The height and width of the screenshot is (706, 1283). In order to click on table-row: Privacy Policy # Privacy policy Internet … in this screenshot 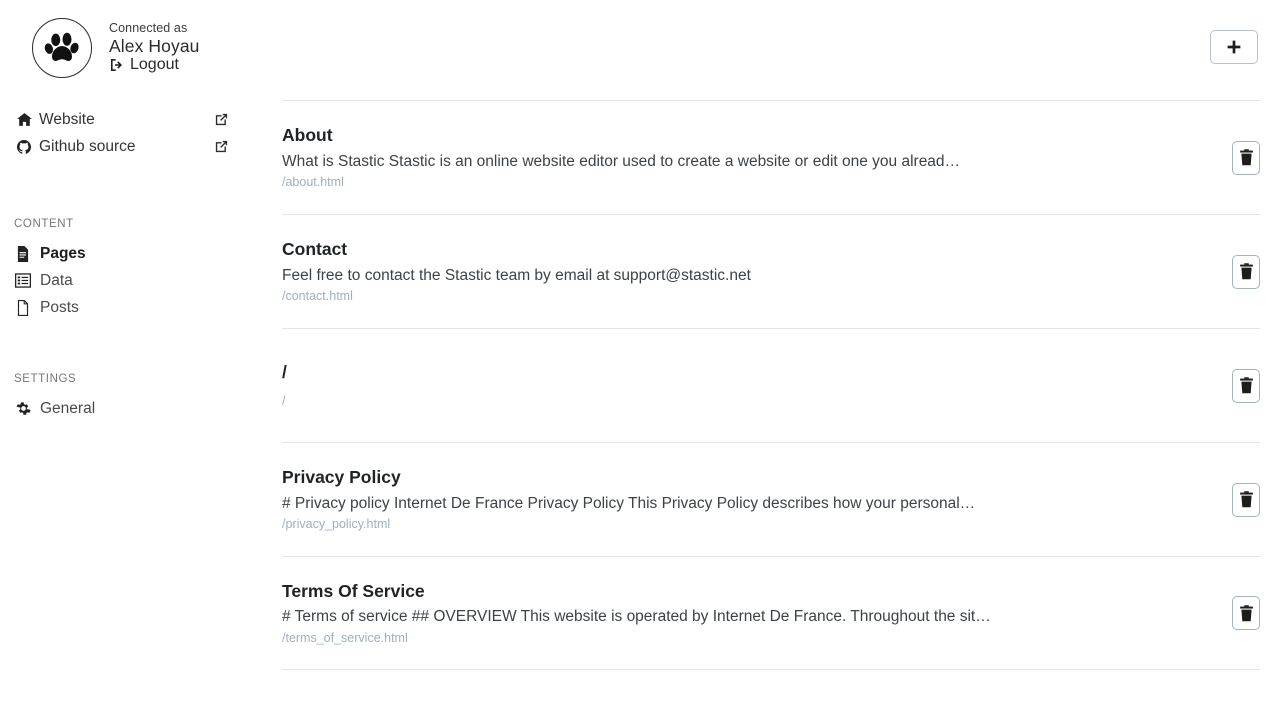, I will do `click(771, 499)`.